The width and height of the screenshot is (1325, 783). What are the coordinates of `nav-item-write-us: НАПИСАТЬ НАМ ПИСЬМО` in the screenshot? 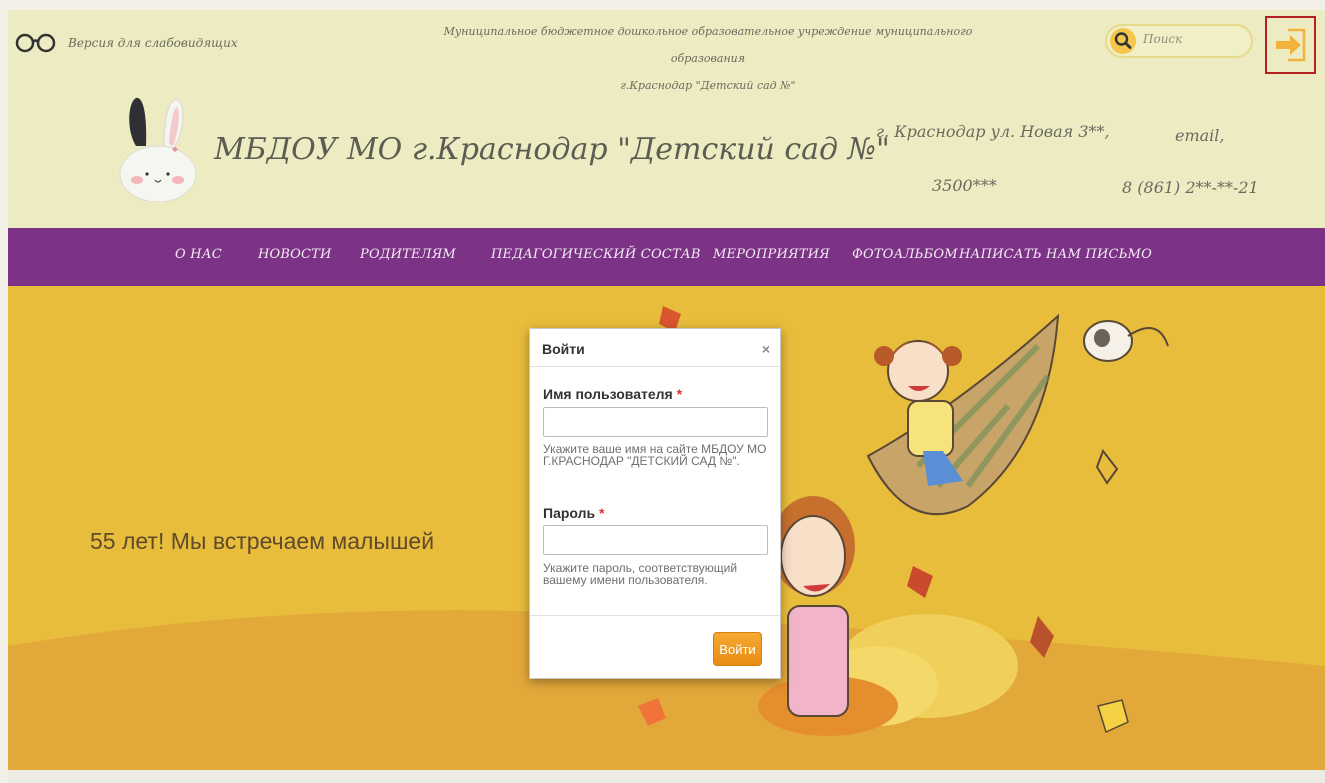 It's located at (1055, 254).